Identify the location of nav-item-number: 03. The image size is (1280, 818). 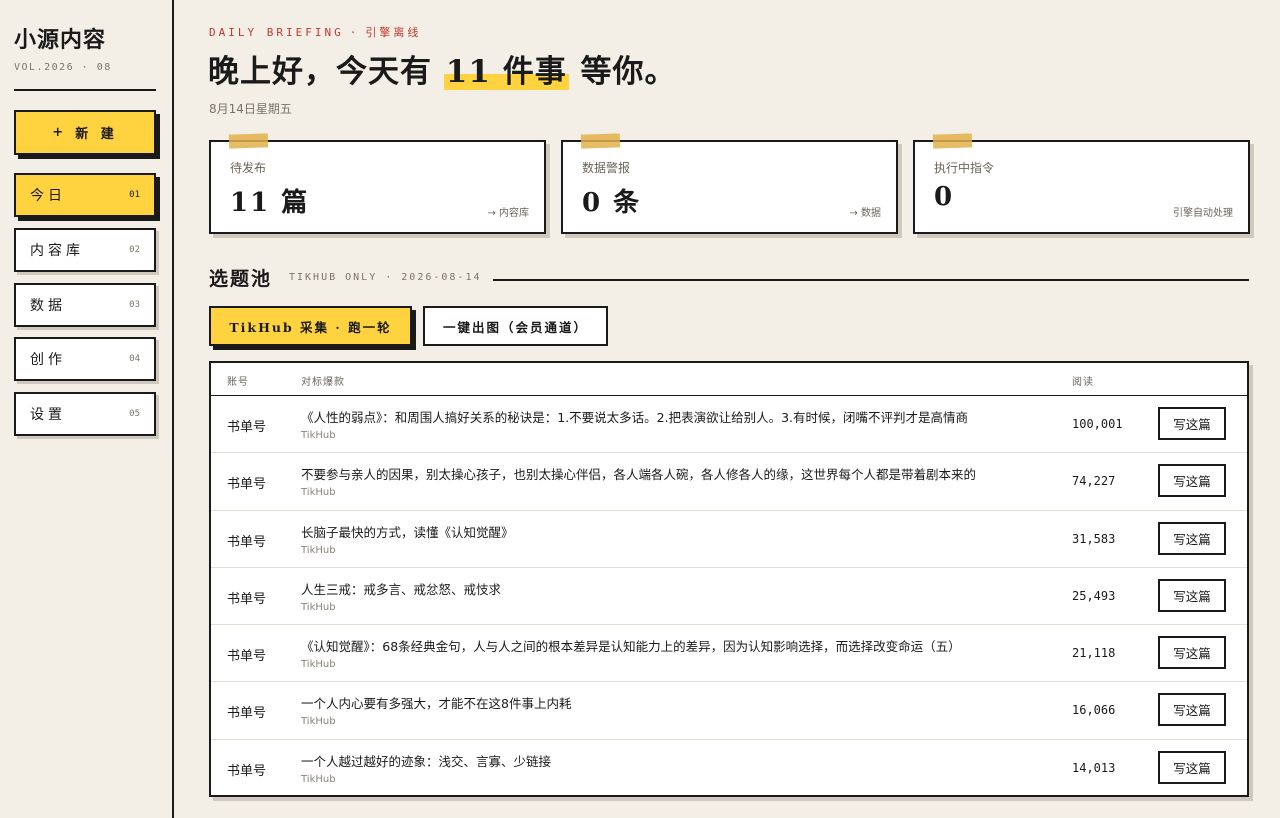
(134, 305).